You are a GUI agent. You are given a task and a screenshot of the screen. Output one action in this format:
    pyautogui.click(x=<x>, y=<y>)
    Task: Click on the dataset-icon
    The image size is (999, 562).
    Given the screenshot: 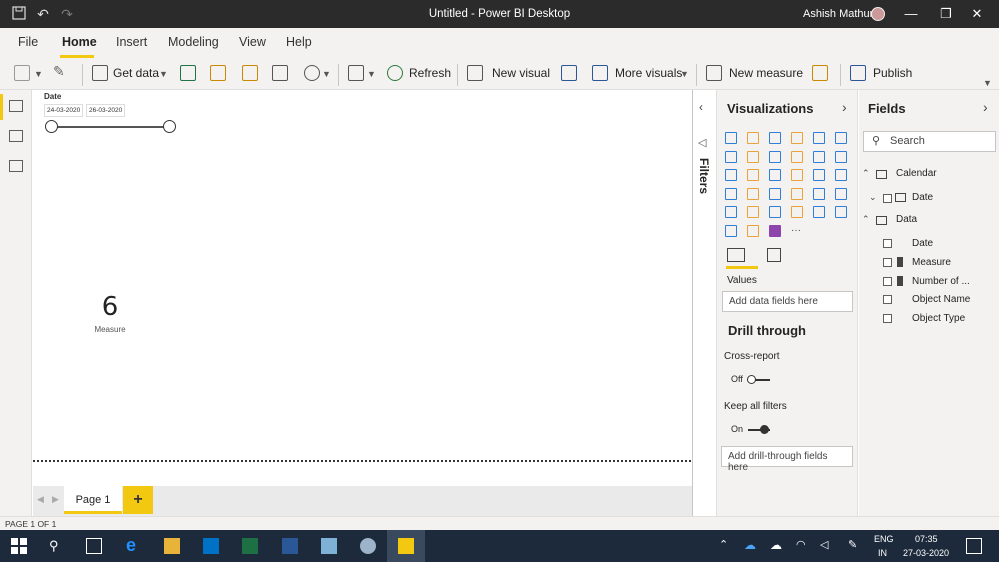 What is the action you would take?
    pyautogui.click(x=218, y=73)
    